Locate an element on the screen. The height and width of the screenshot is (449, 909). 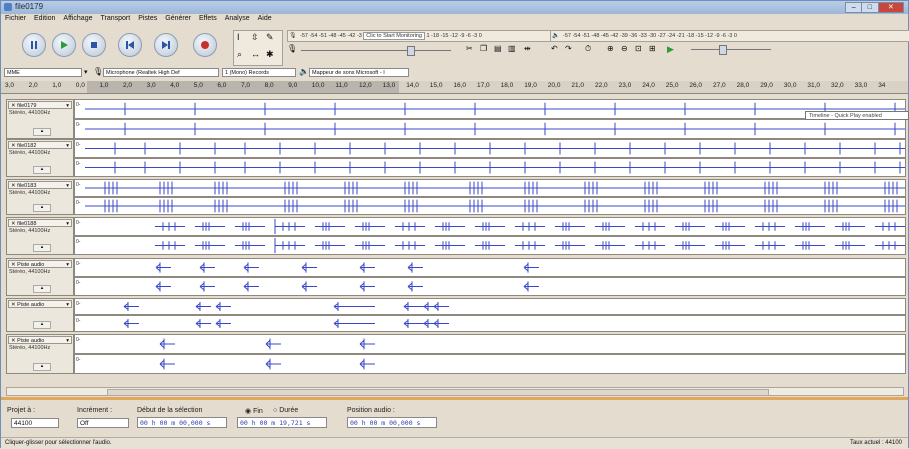
playback-speed-slider is located at coordinates (731, 49).